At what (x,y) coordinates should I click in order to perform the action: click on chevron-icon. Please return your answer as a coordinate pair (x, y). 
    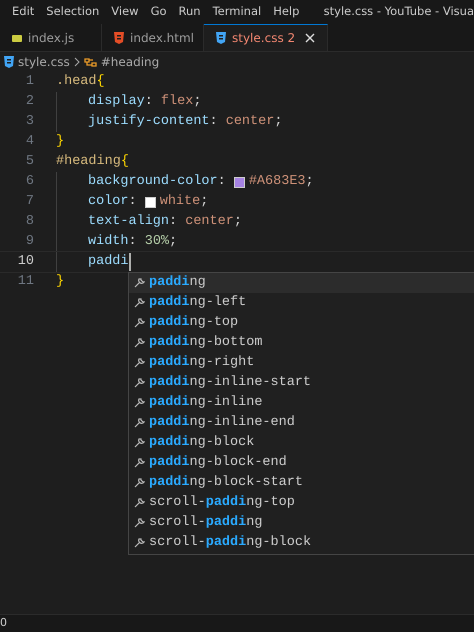
    Looking at the image, I should click on (77, 62).